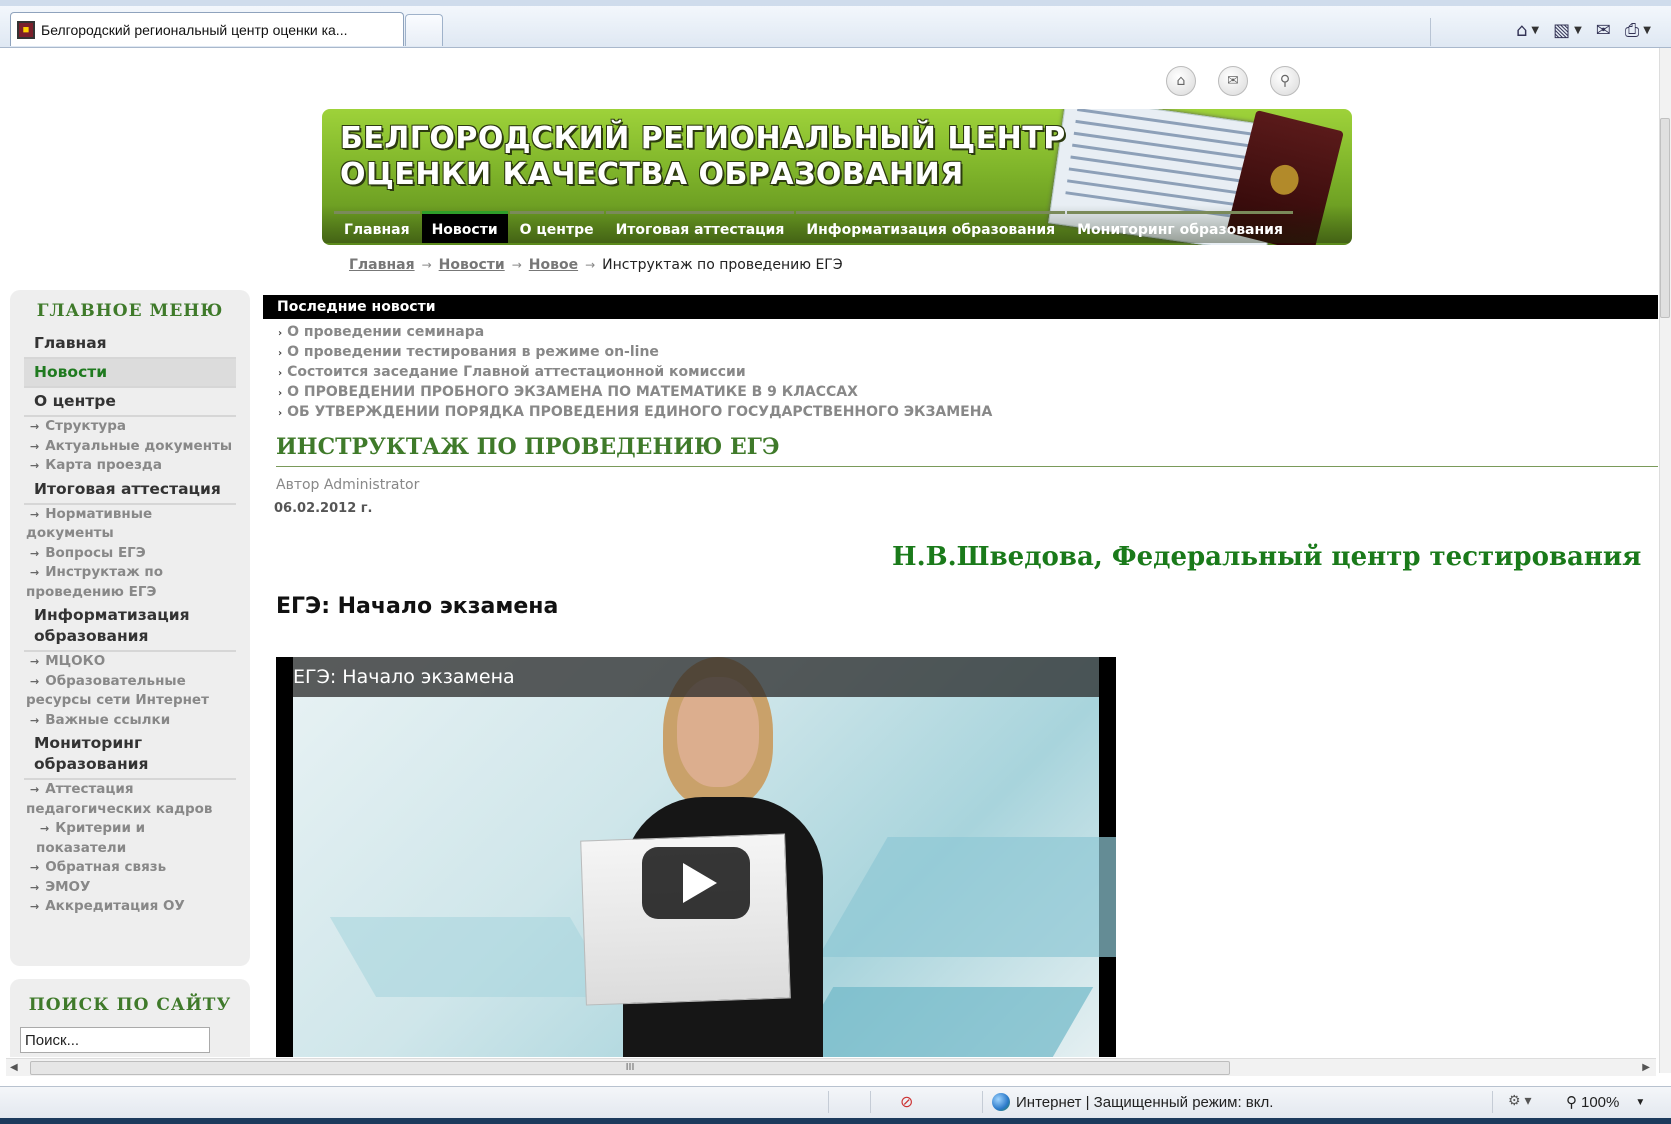 This screenshot has width=1671, height=1124. Describe the element at coordinates (130, 799) in the screenshot. I see `menu-subitem-teacher-attestation: → Аттестация педагогических кадров` at that location.